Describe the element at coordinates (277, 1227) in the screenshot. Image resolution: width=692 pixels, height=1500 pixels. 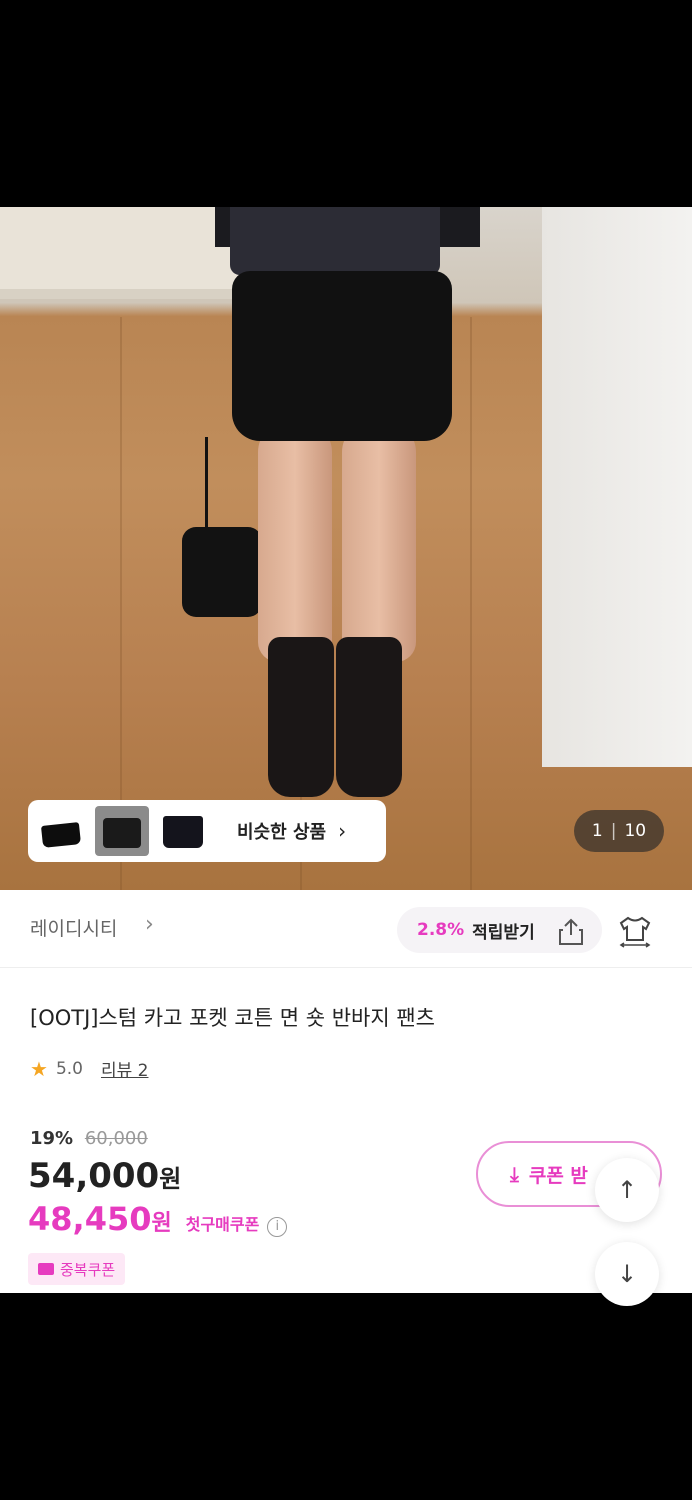
I see `info-icon: i` at that location.